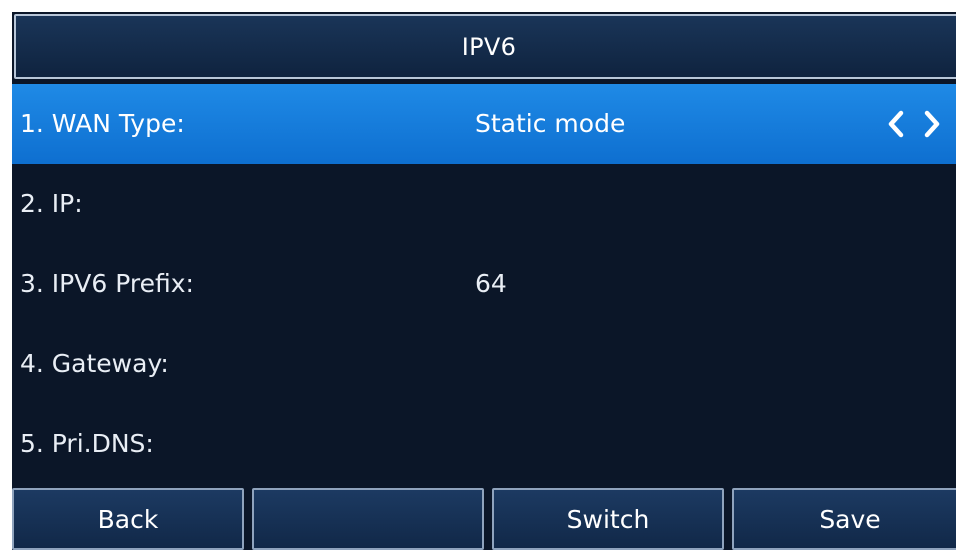 This screenshot has height=550, width=956. What do you see at coordinates (128, 519) in the screenshot?
I see `back-button: Back` at bounding box center [128, 519].